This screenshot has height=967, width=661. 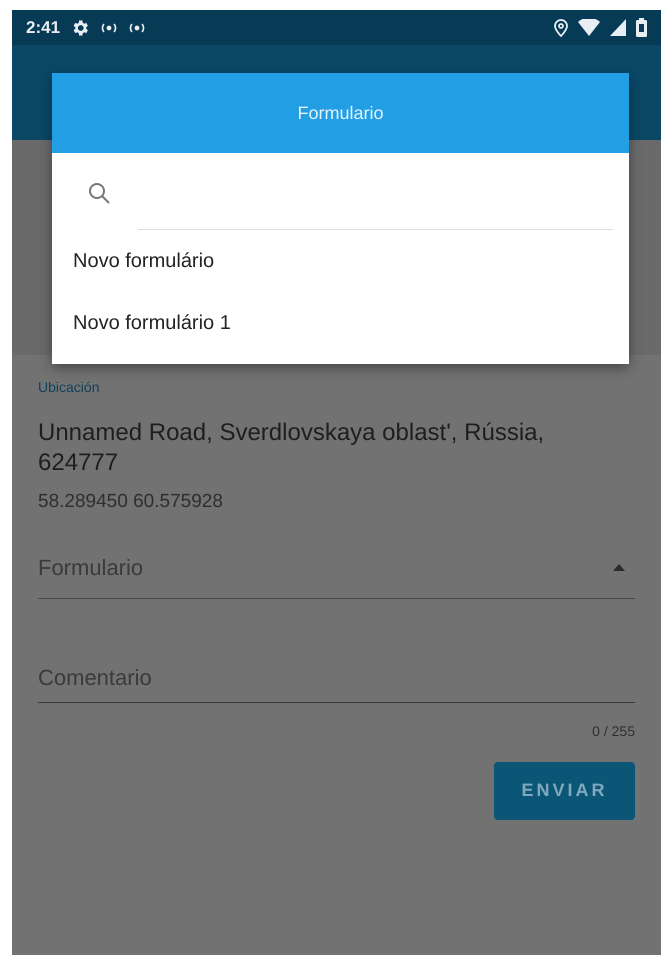 I want to click on wifi-icon, so click(x=589, y=27).